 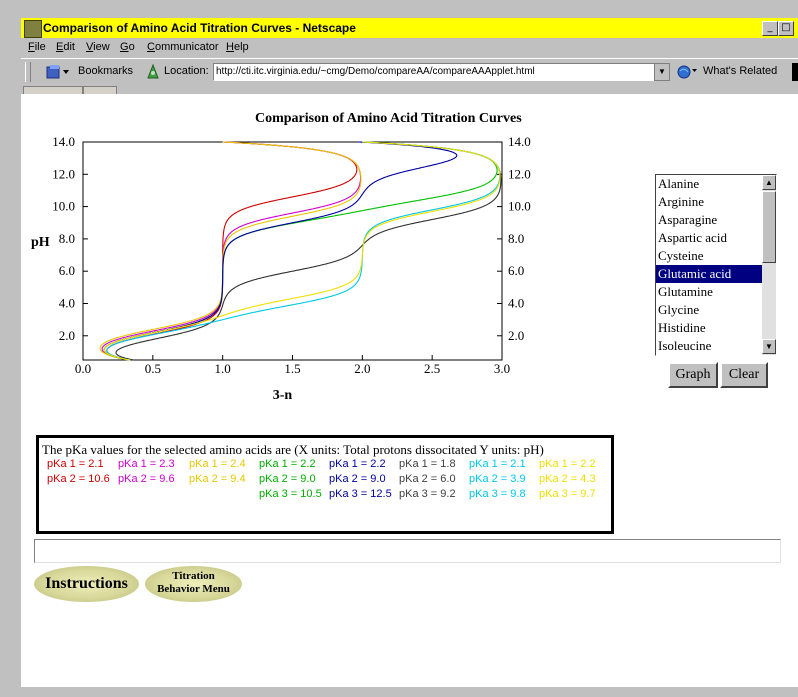 What do you see at coordinates (37, 47) in the screenshot?
I see `menu-file: File` at bounding box center [37, 47].